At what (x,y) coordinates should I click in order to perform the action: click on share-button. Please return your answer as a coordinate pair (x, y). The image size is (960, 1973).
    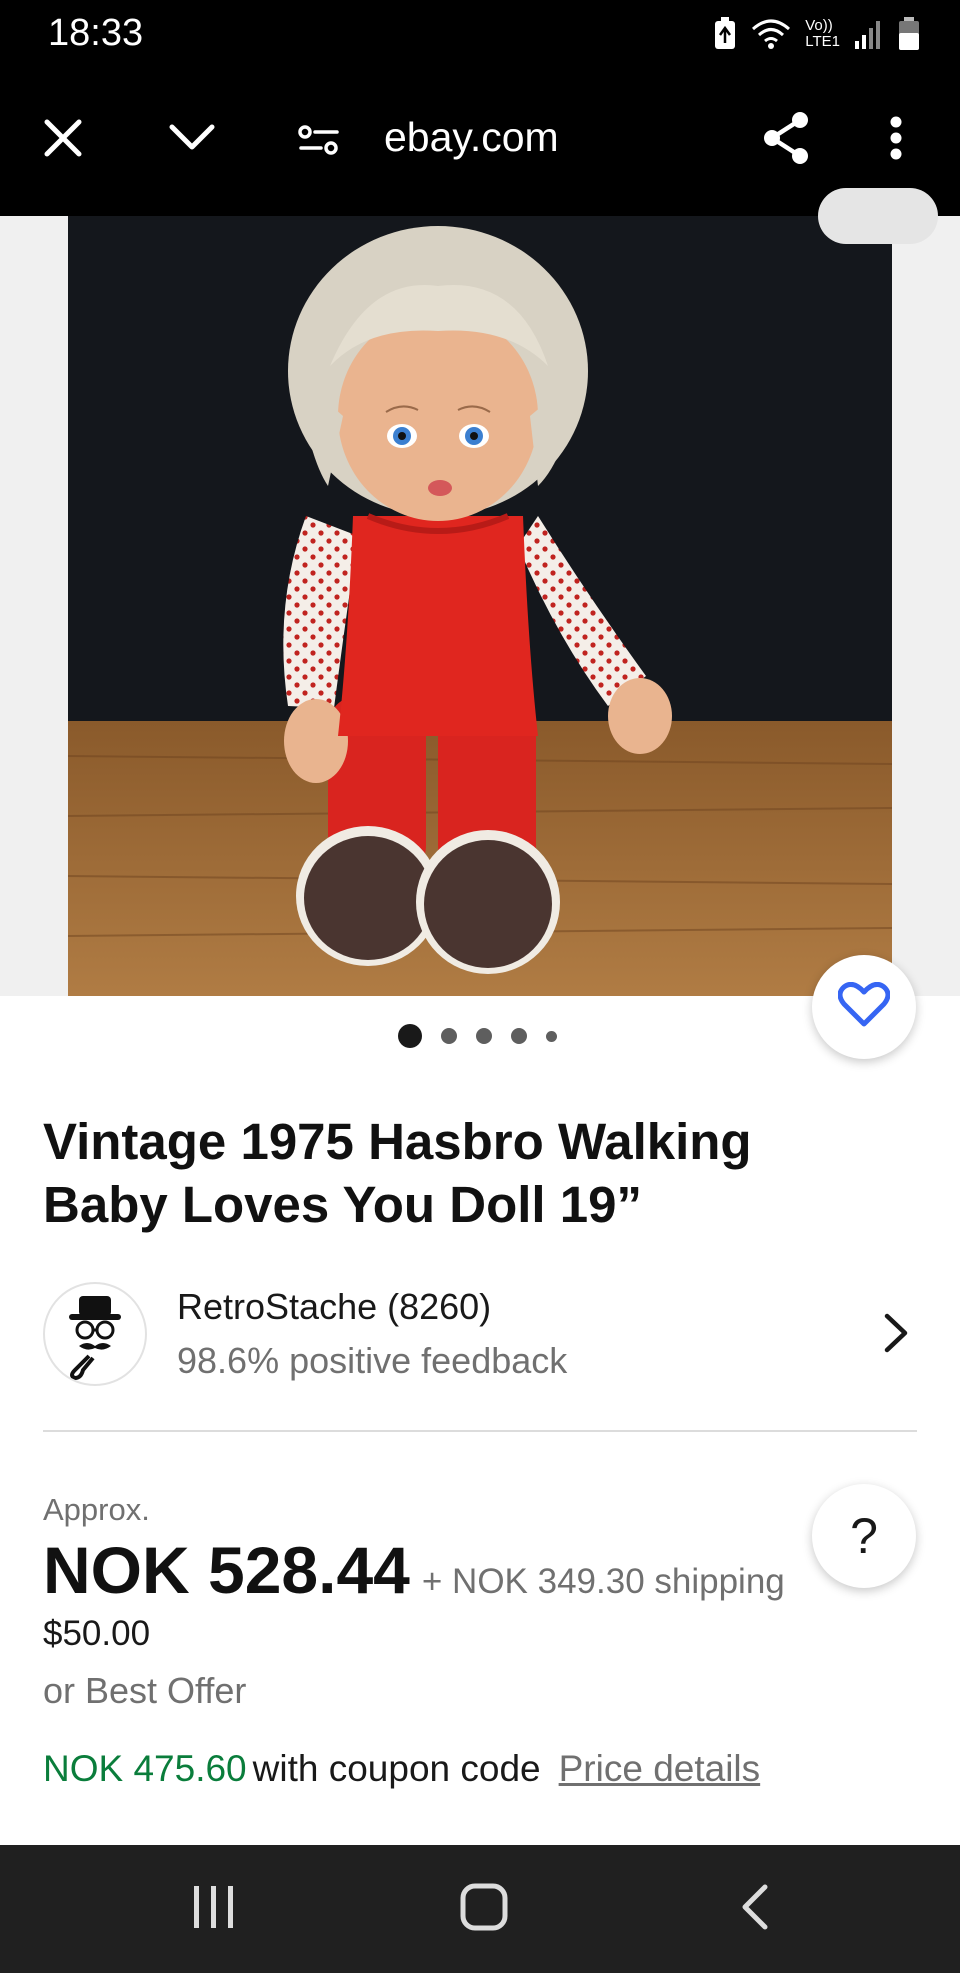
    Looking at the image, I should click on (786, 140).